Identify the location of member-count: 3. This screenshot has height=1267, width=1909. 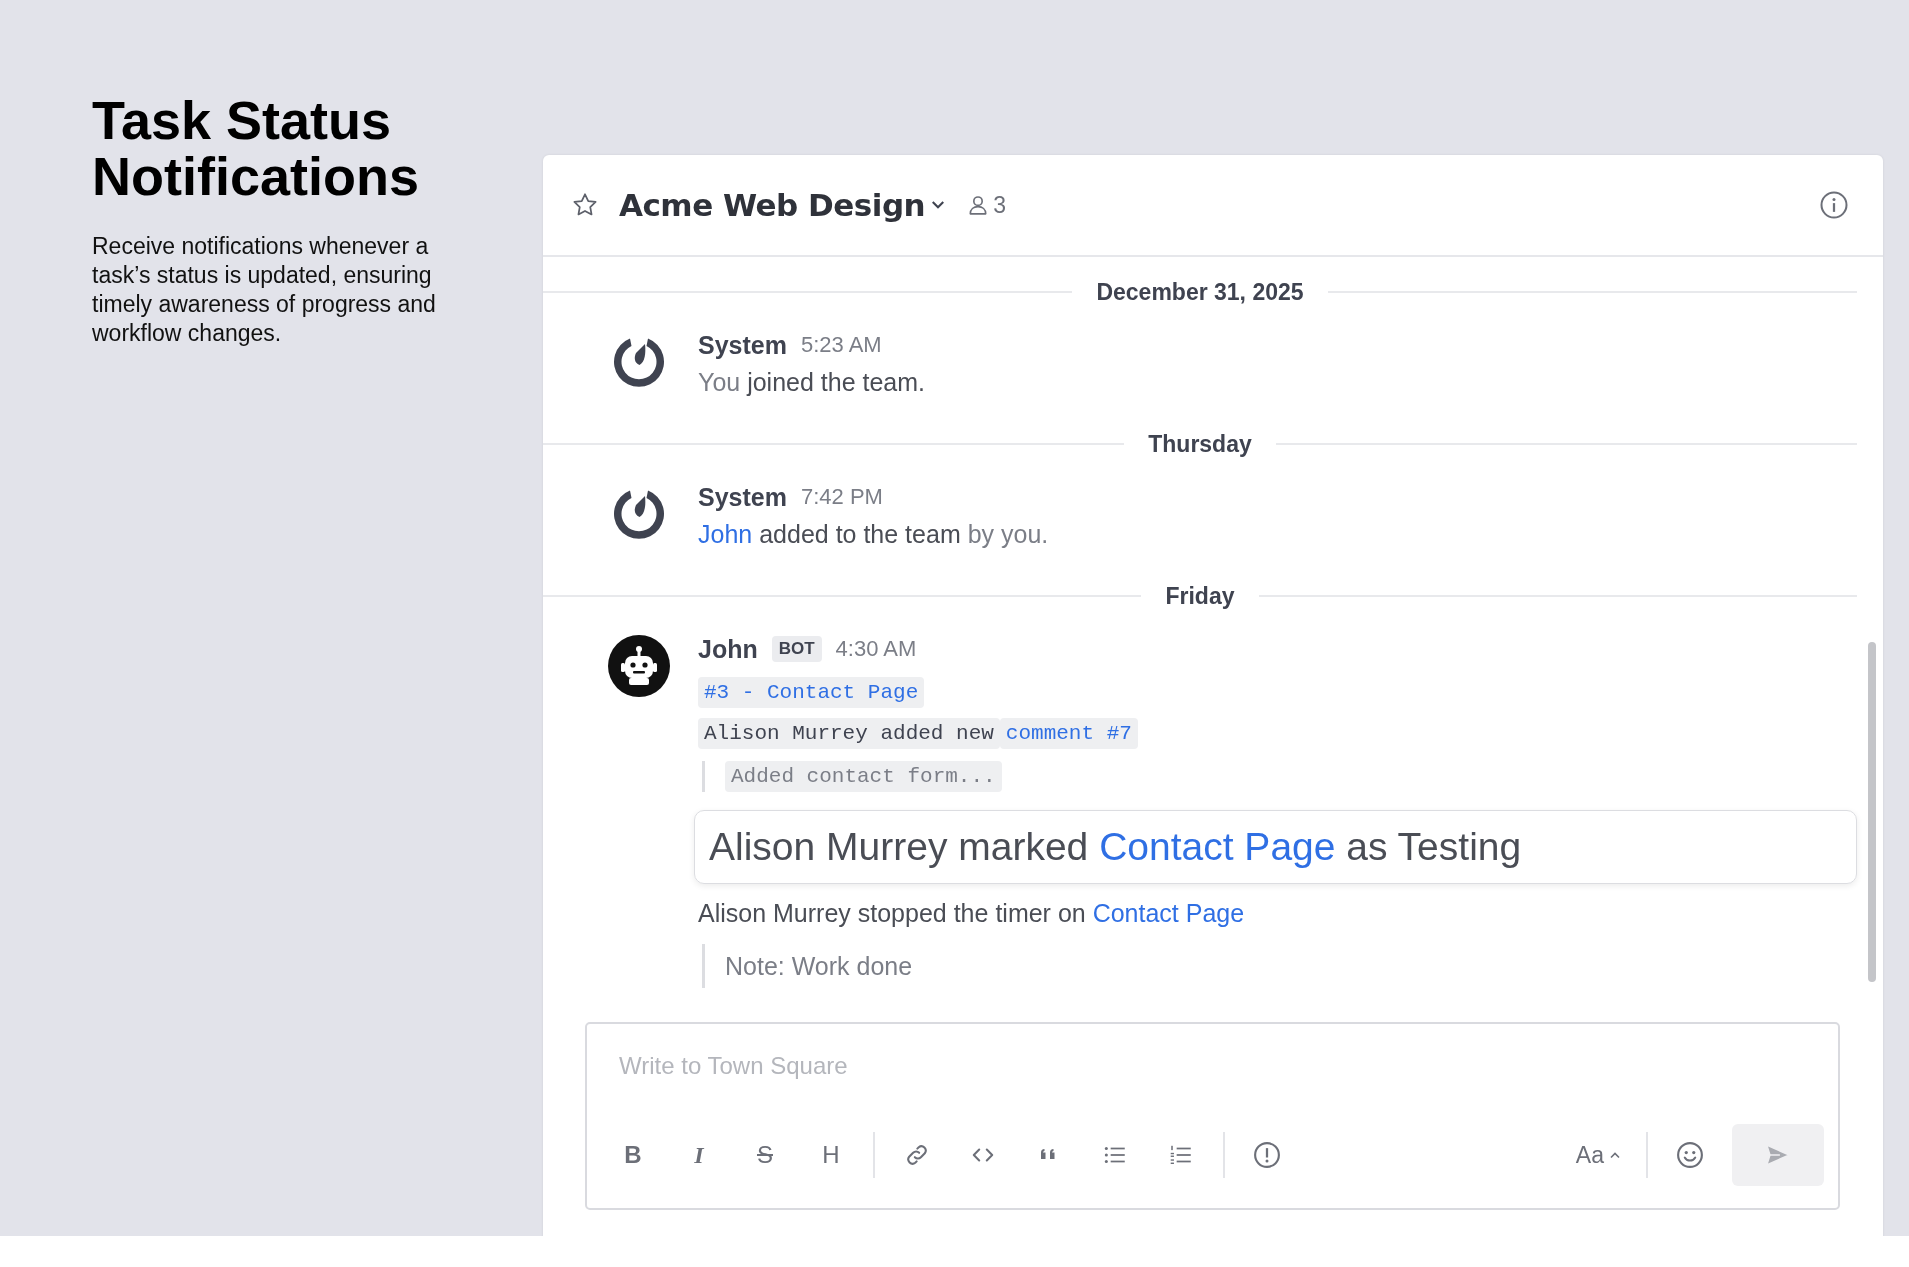
(986, 205).